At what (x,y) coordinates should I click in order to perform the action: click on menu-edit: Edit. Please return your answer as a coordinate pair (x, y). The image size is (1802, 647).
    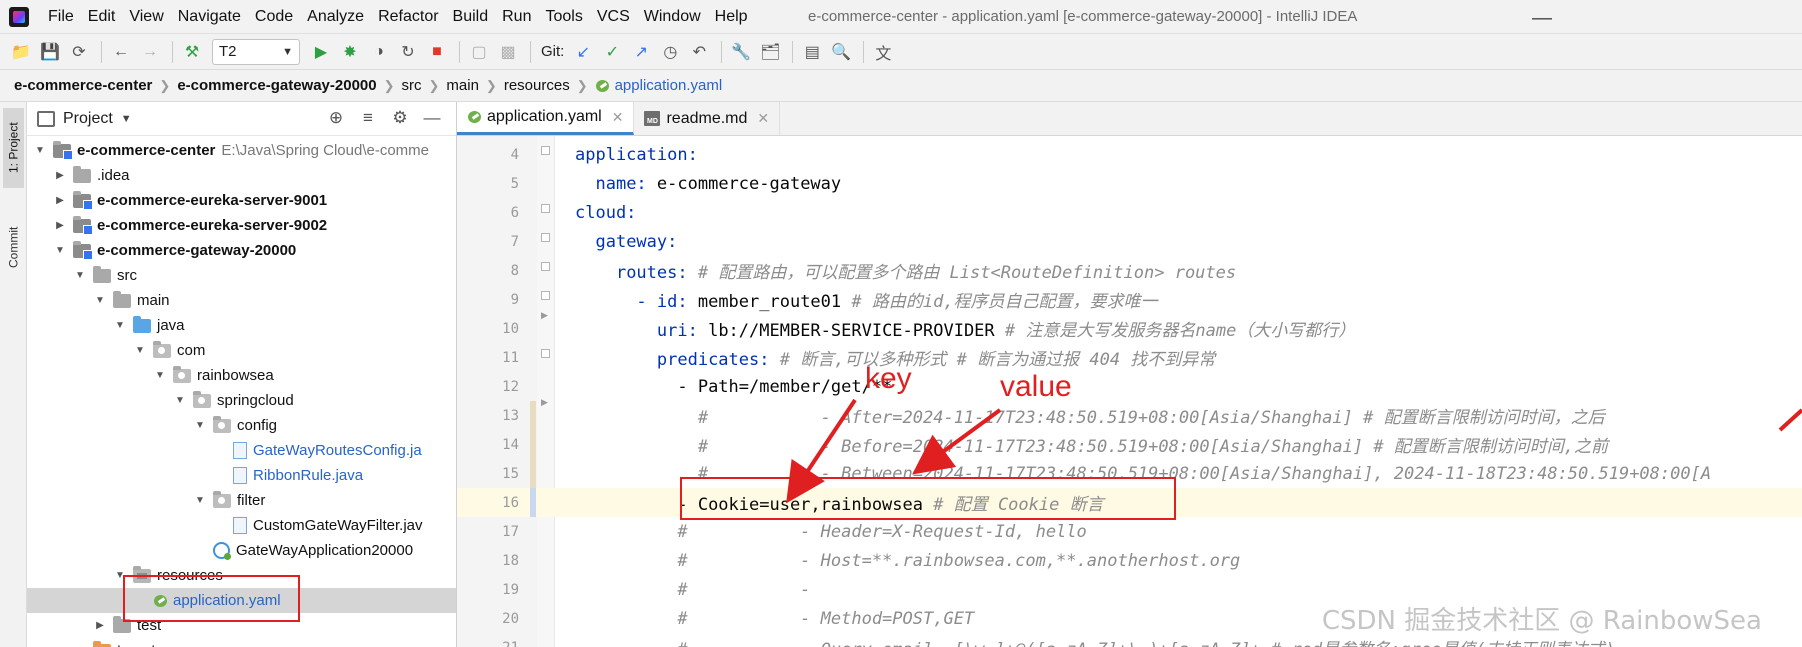
    Looking at the image, I should click on (102, 17).